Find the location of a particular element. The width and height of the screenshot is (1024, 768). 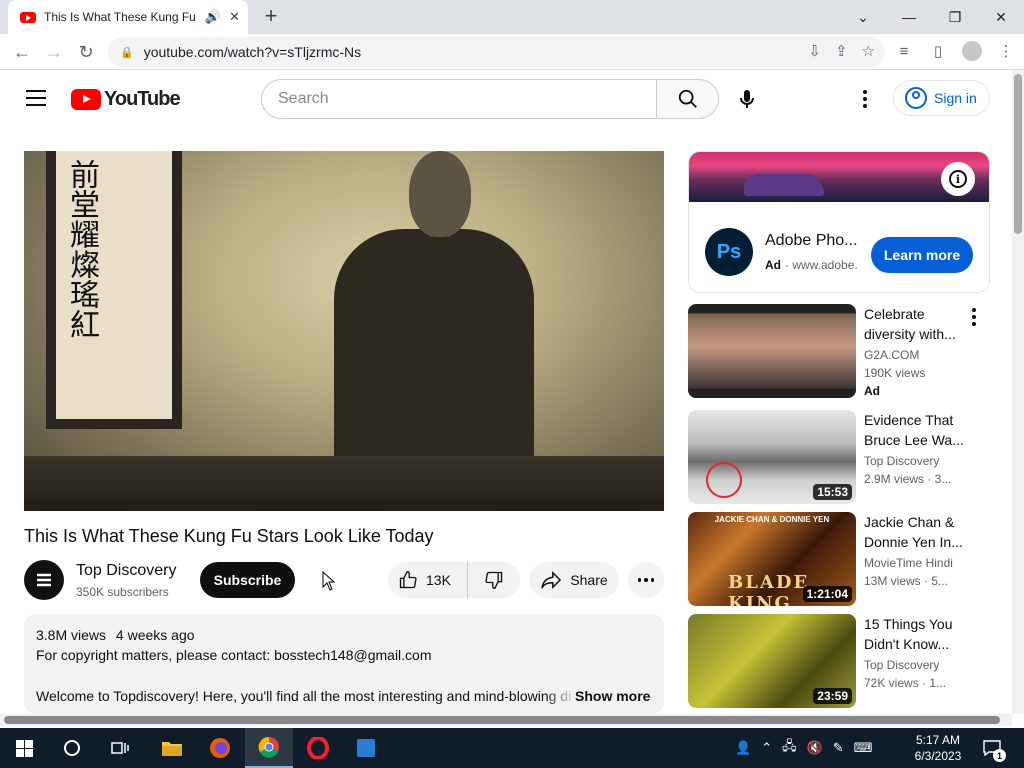

pen-icon: ✎ is located at coordinates (838, 748).